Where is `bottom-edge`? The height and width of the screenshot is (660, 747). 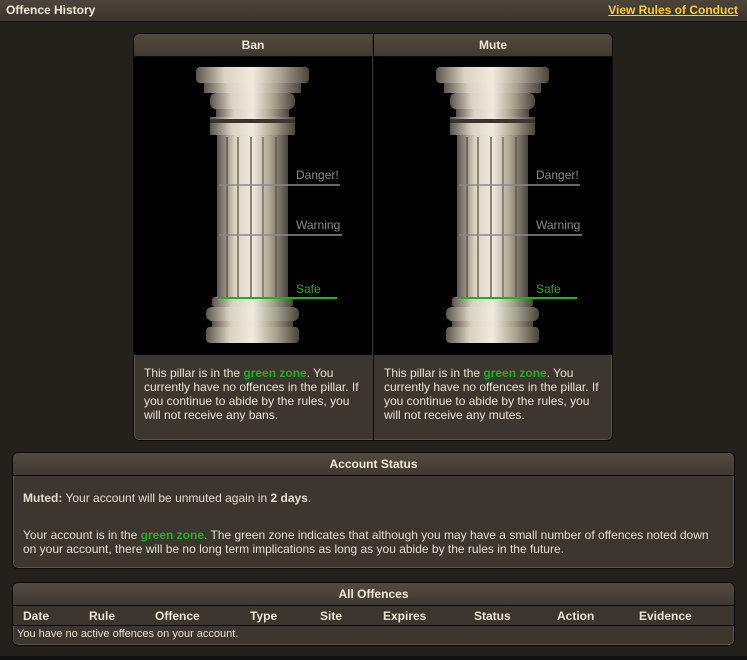 bottom-edge is located at coordinates (373, 658).